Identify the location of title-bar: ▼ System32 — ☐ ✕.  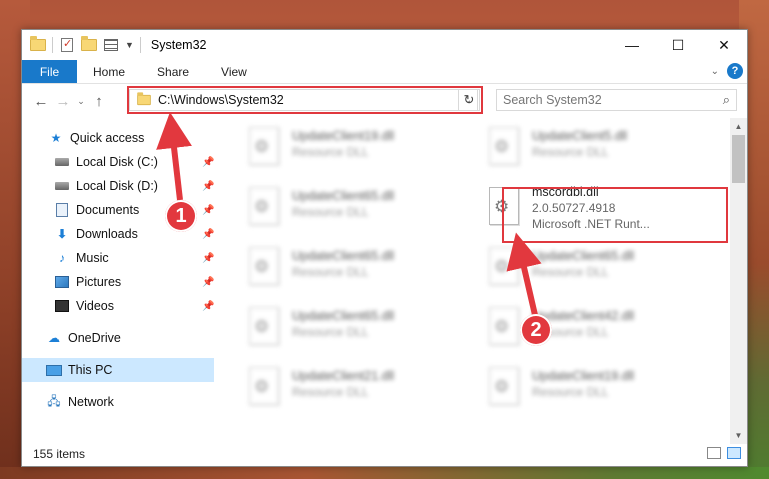
(384, 45).